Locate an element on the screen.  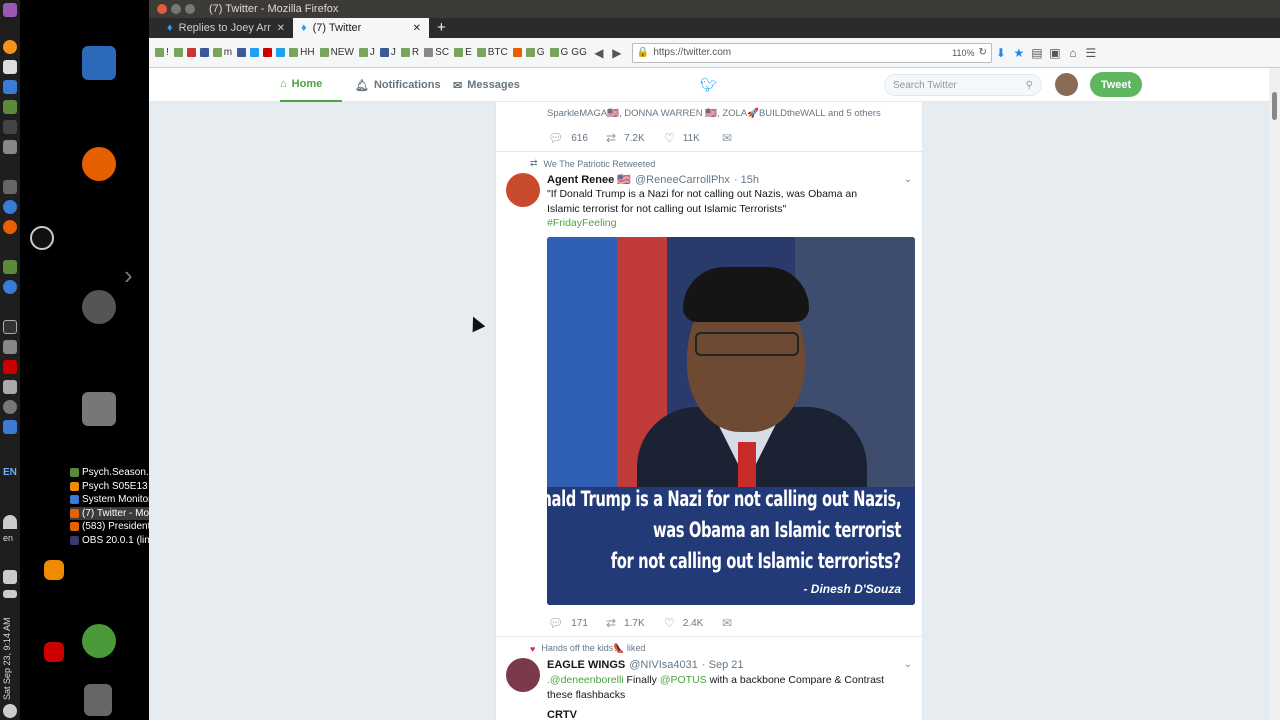
globe-icon is located at coordinates (10, 207).